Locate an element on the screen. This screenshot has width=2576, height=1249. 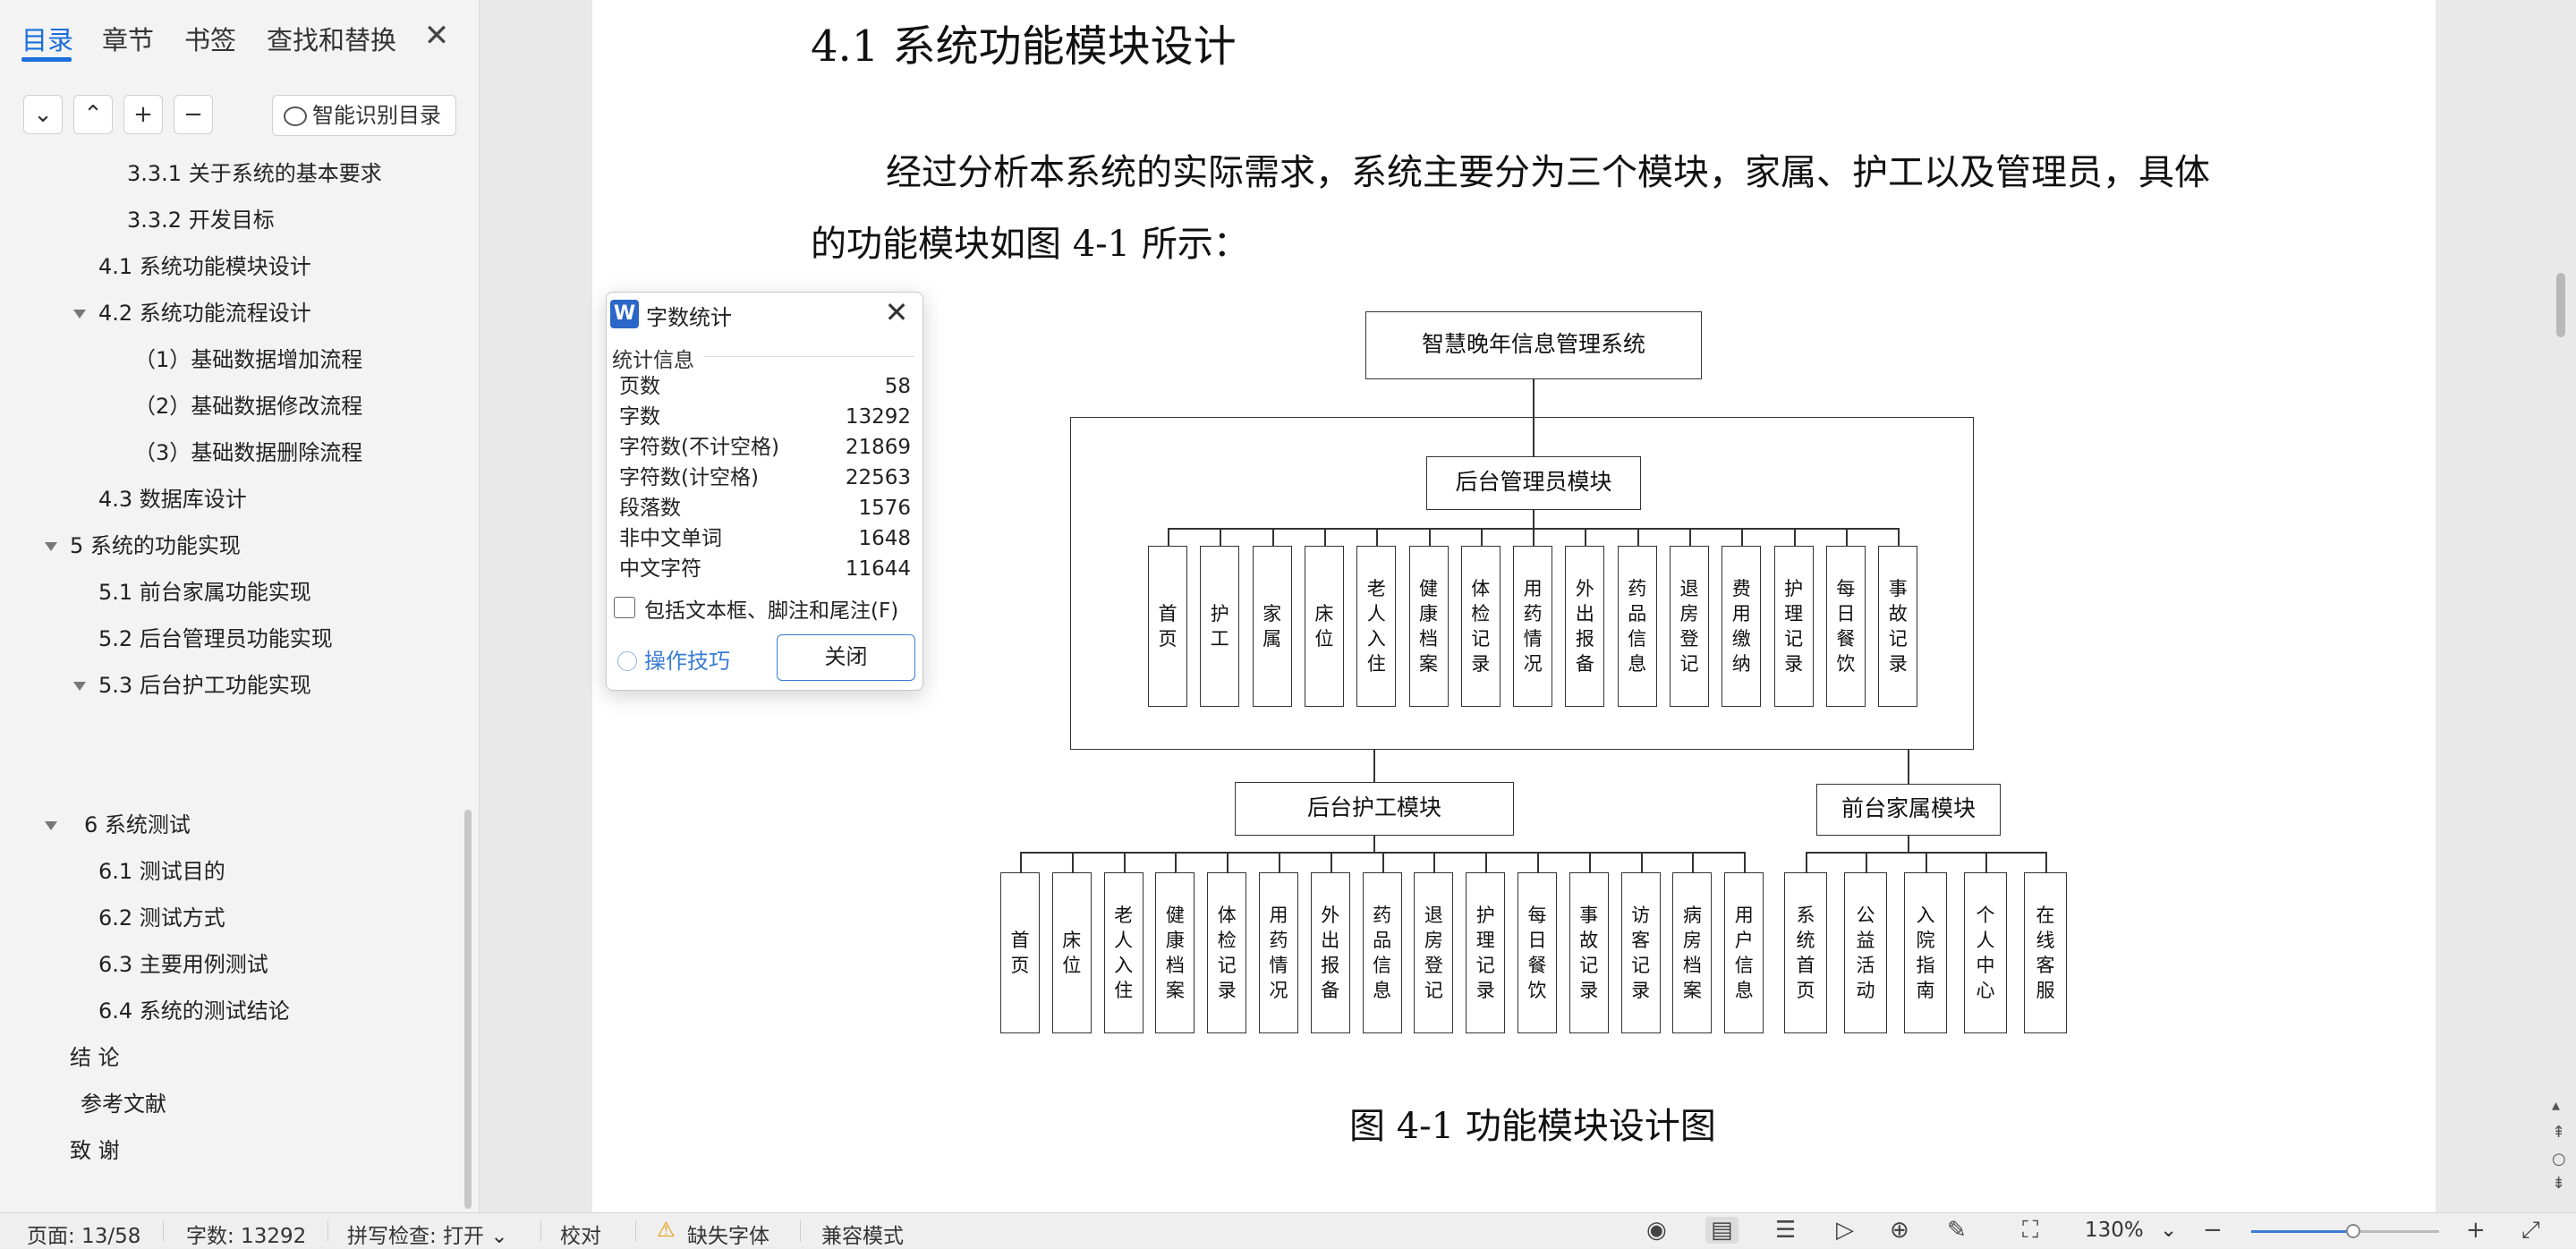
admin-item-node-label: 家属 is located at coordinates (1272, 626).